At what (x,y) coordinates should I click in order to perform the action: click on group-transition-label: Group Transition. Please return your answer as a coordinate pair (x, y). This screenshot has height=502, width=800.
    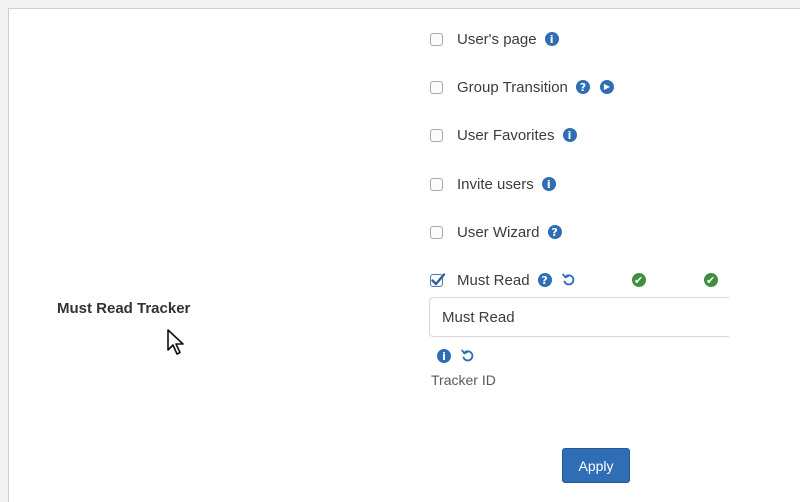
    Looking at the image, I should click on (512, 87).